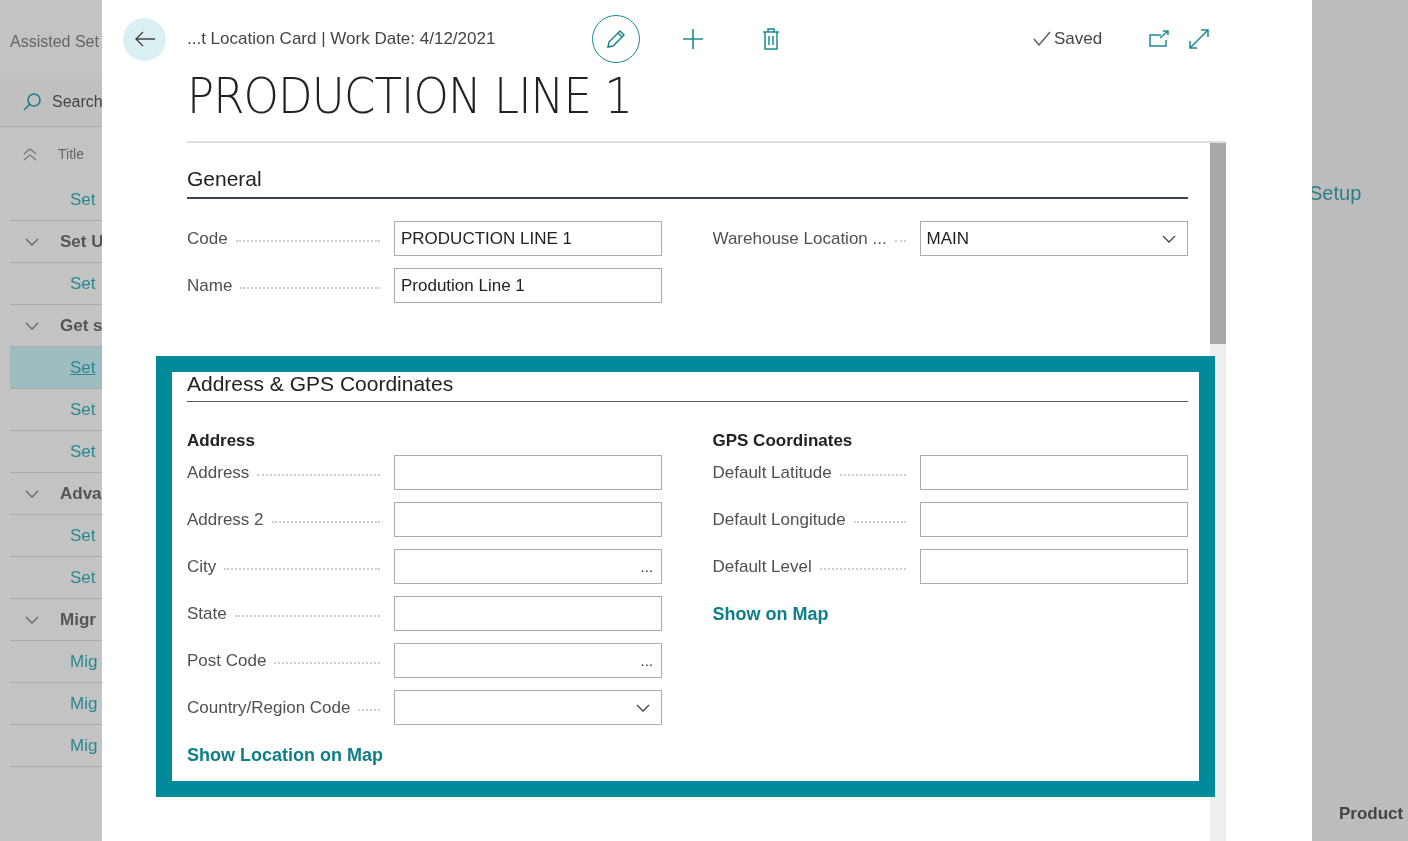 This screenshot has width=1408, height=841. Describe the element at coordinates (222, 441) in the screenshot. I see `group-heading: Address` at that location.